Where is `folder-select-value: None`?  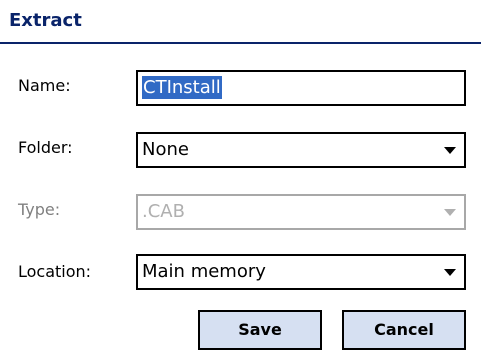 folder-select-value: None is located at coordinates (165, 149).